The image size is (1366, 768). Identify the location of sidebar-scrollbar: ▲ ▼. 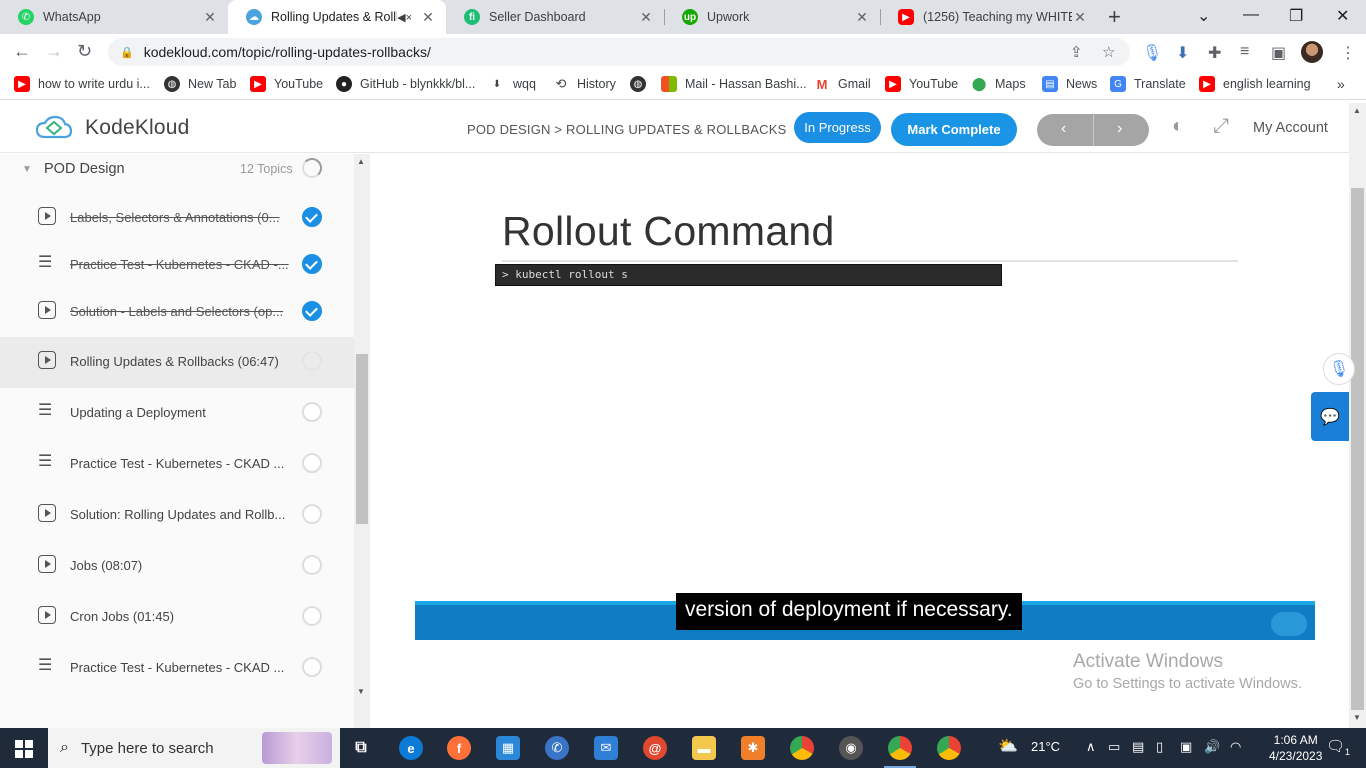
(362, 441).